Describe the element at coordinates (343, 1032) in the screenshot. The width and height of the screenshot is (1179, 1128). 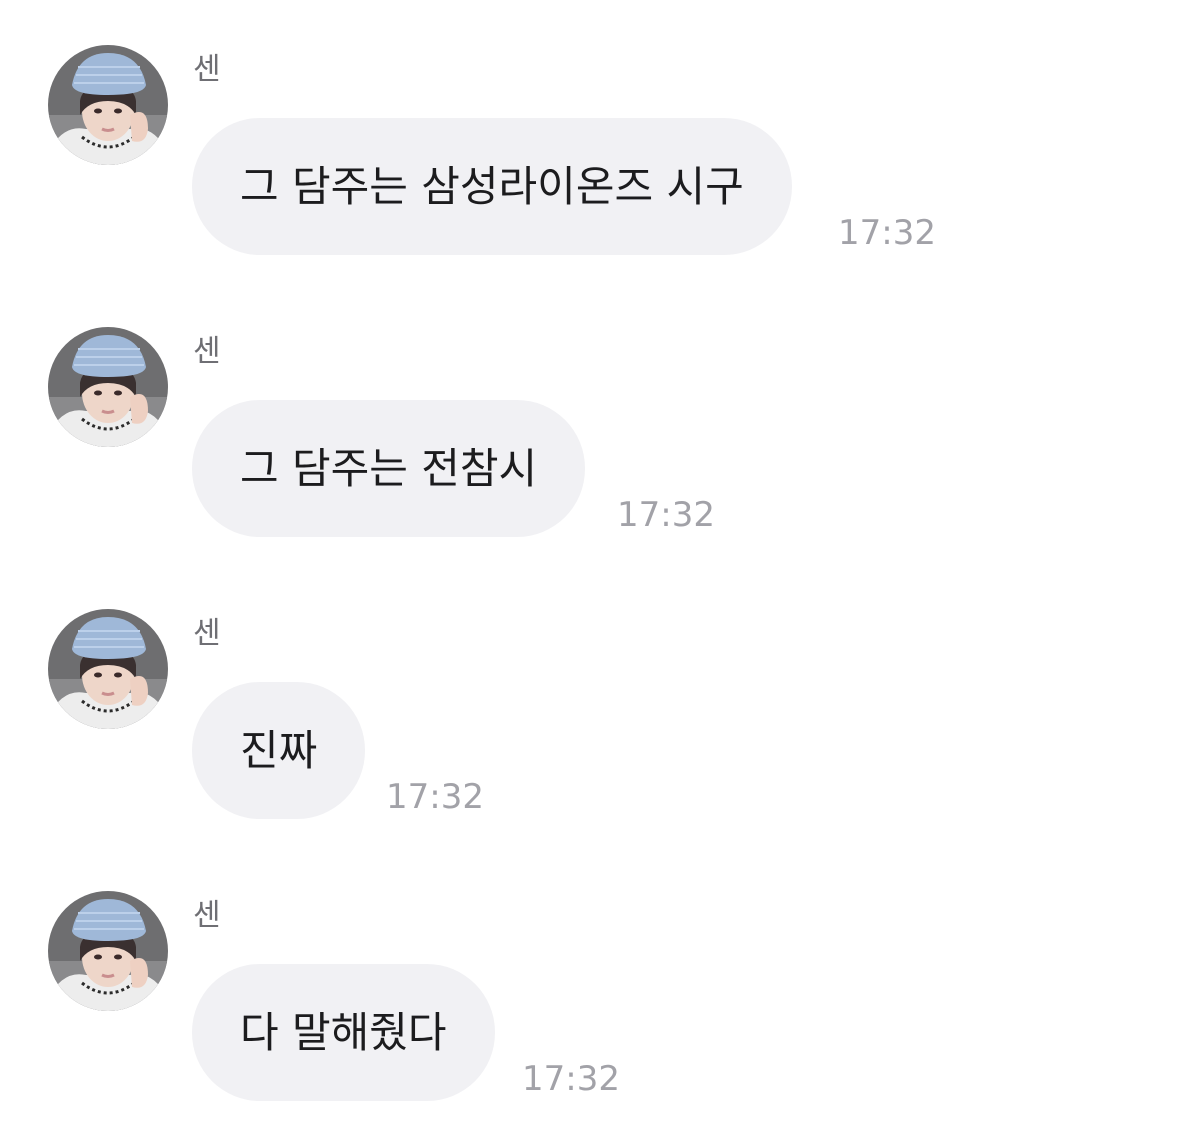
I see `message-bubble: 다 말해줬다` at that location.